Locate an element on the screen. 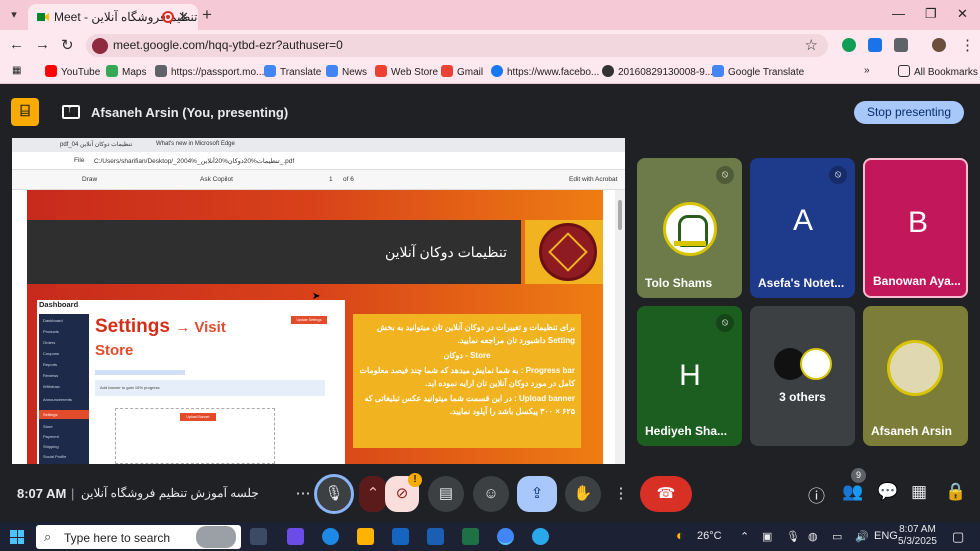 Image resolution: width=980 pixels, height=551 pixels. participant-logo-avatar is located at coordinates (690, 229).